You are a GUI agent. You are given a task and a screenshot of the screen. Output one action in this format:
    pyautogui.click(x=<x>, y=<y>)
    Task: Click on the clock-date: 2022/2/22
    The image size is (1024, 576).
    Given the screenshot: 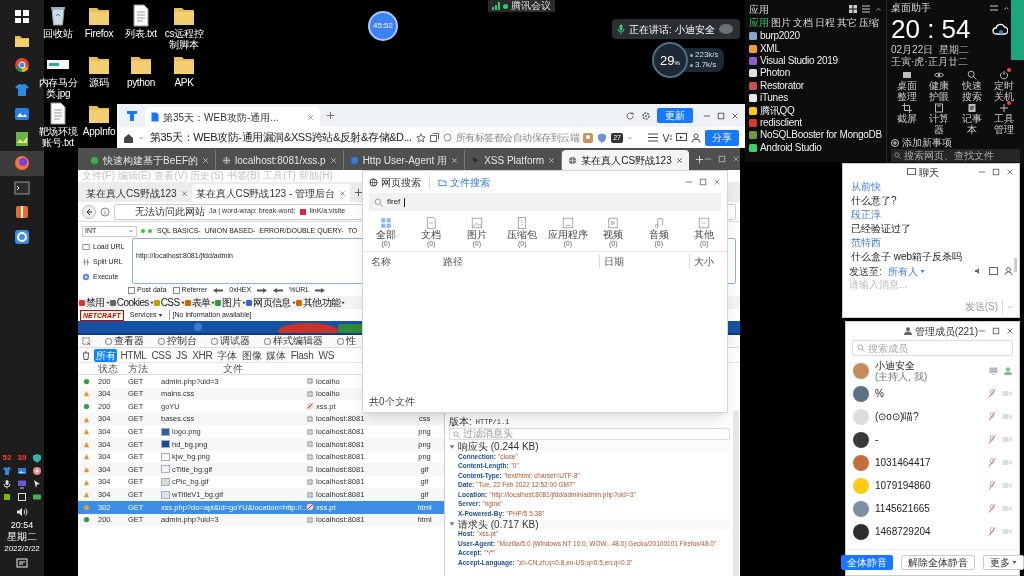 What is the action you would take?
    pyautogui.click(x=22, y=548)
    